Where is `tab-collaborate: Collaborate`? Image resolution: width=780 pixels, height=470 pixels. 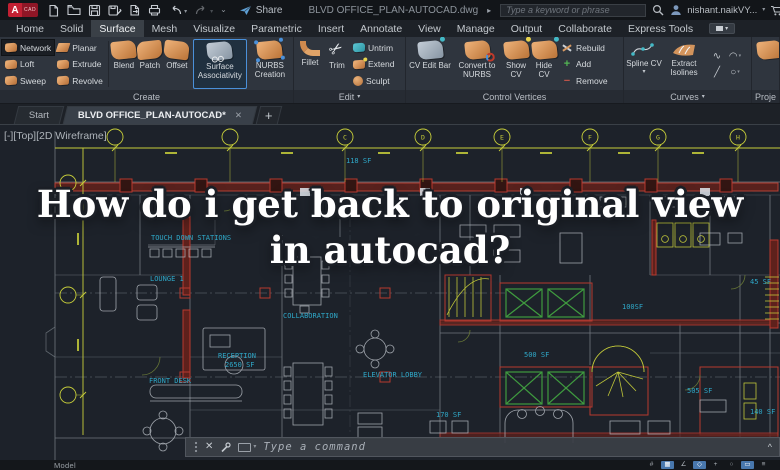 tab-collaborate: Collaborate is located at coordinates (585, 28).